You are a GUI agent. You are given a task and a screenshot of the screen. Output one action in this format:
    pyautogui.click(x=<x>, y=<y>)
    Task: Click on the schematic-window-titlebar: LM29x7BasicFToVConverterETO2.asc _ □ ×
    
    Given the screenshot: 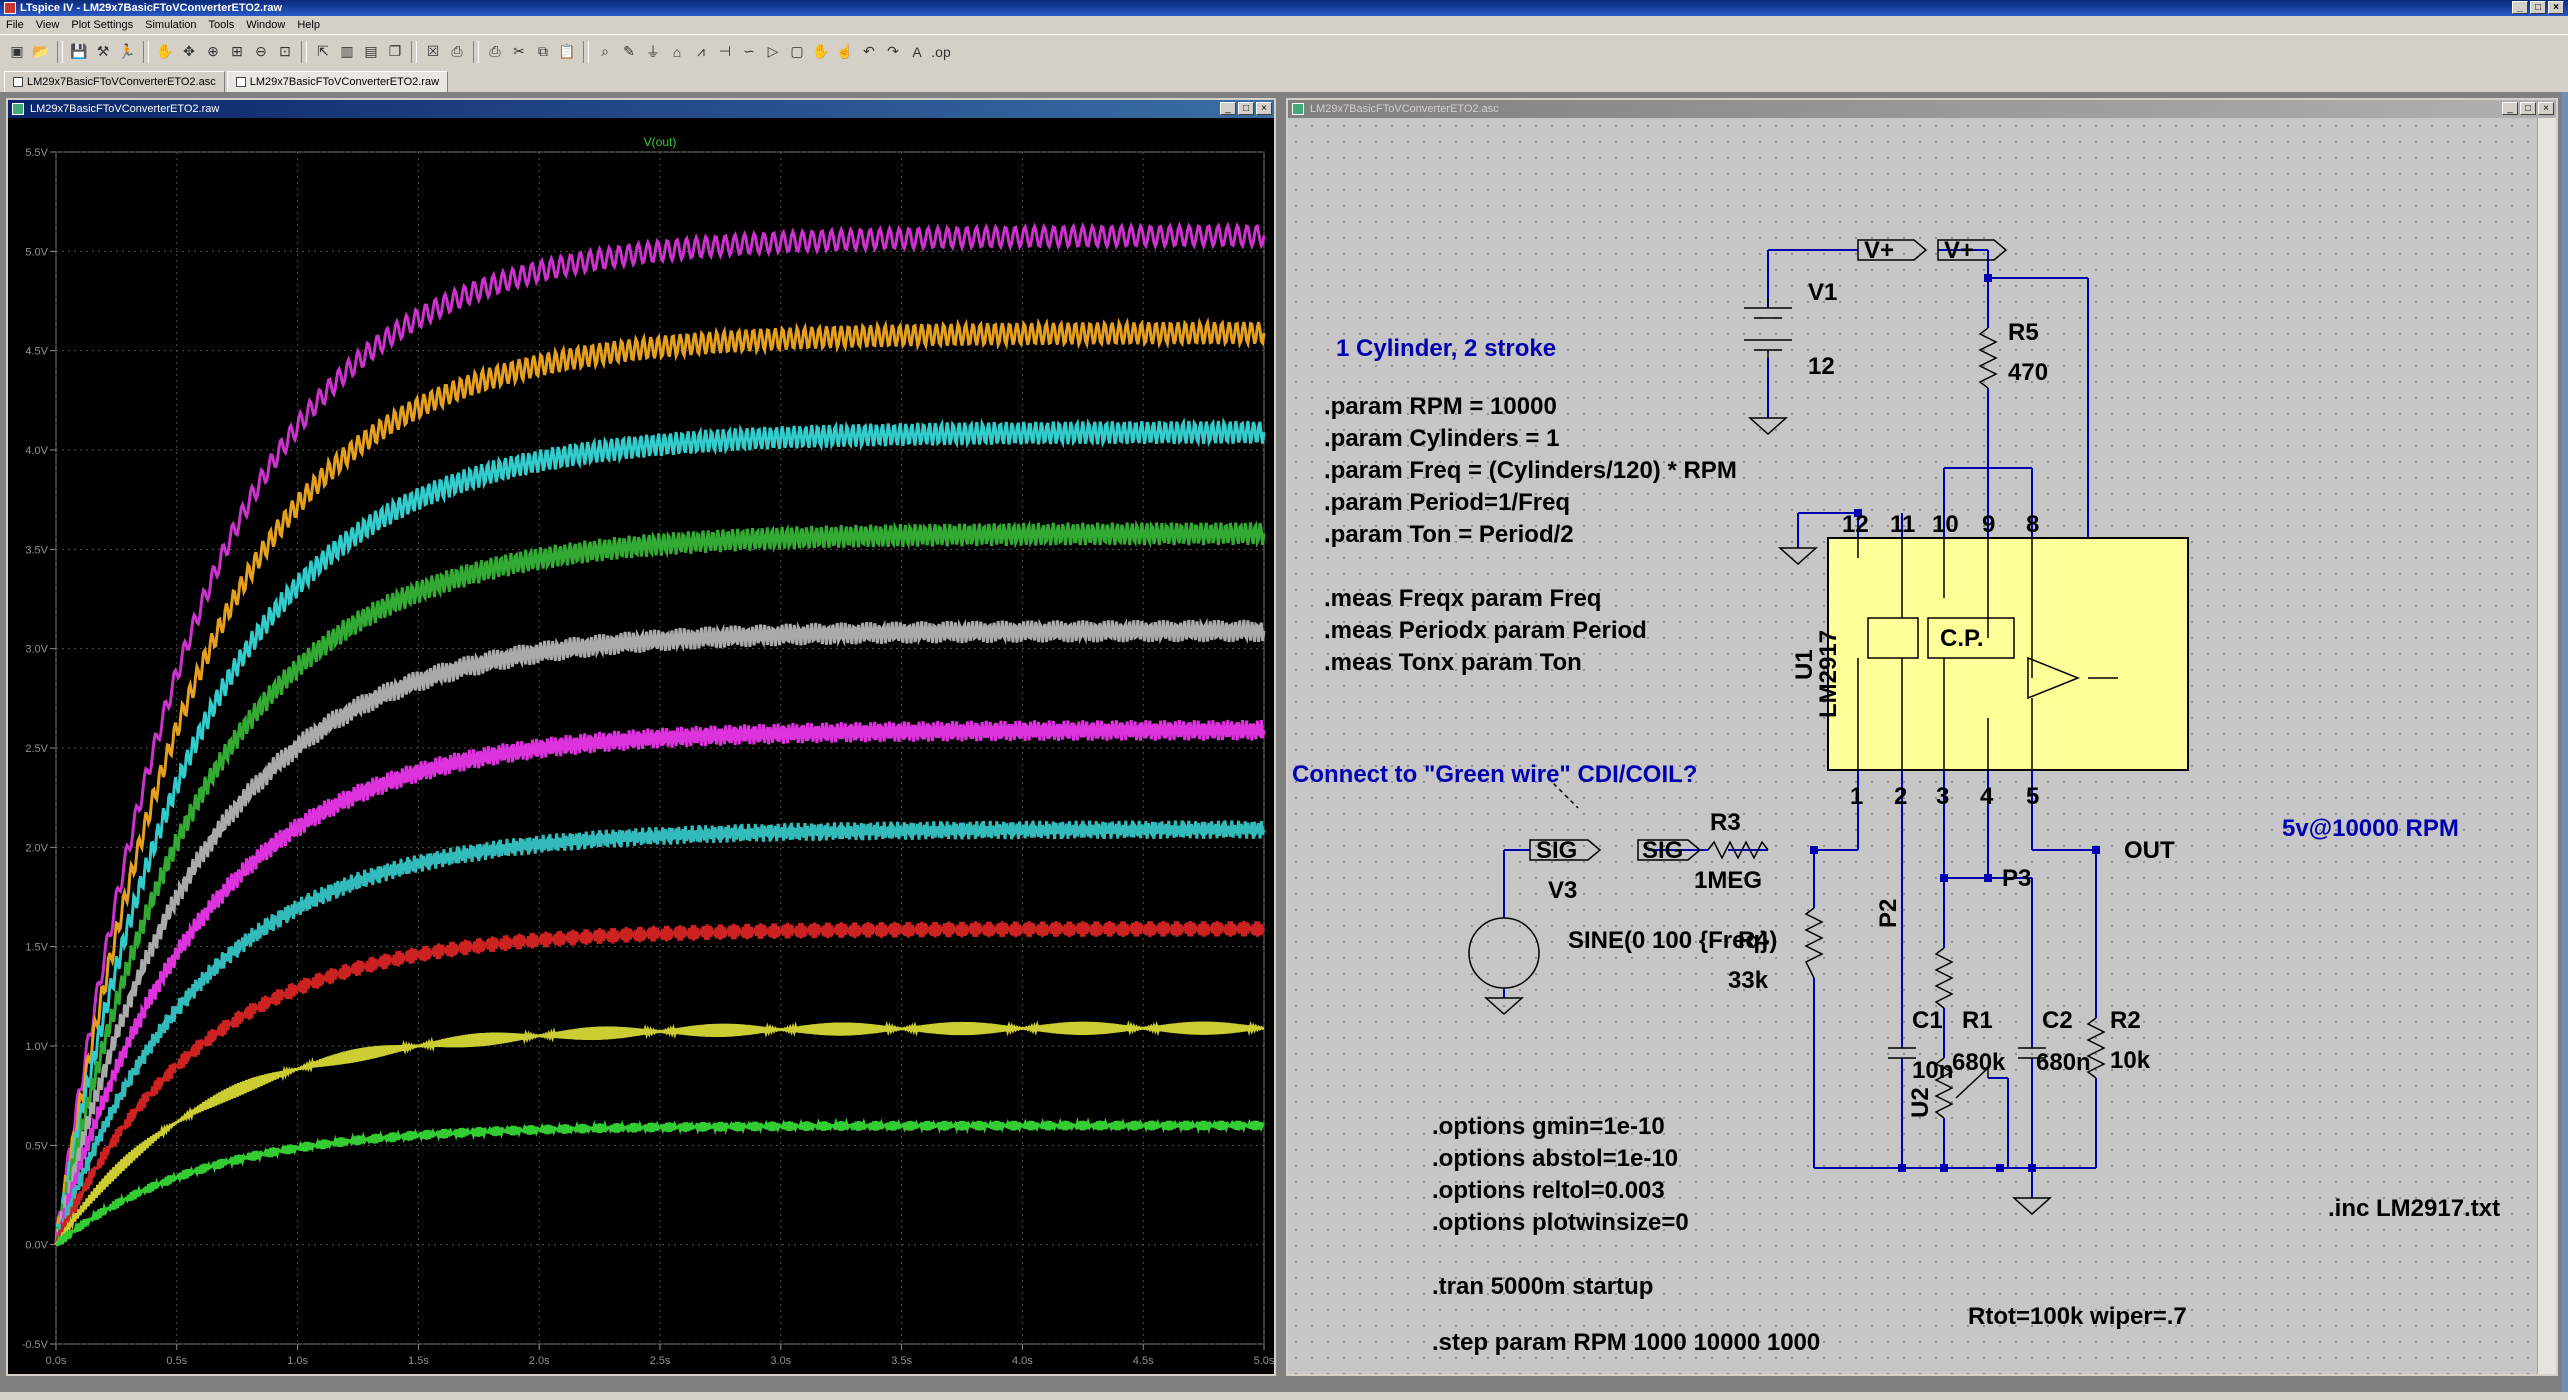 What is the action you would take?
    pyautogui.click(x=1922, y=109)
    